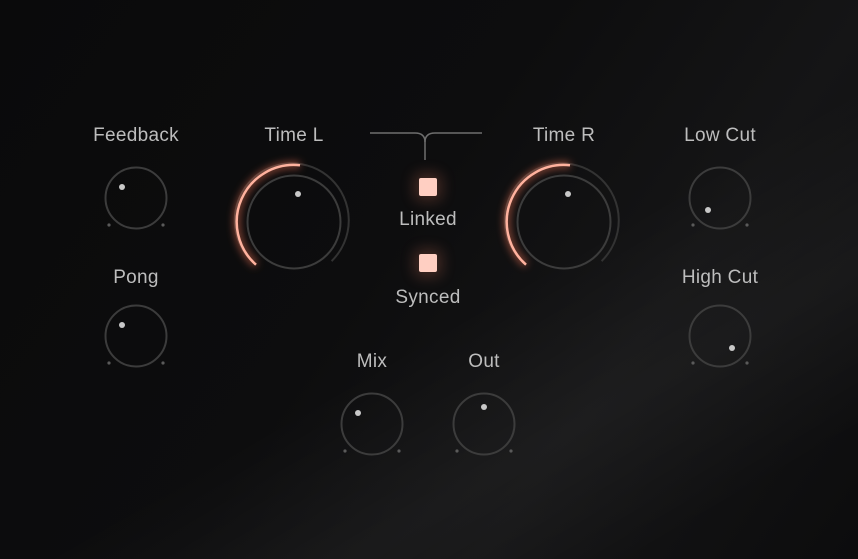  What do you see at coordinates (136, 135) in the screenshot?
I see `feedback-label: Feedback` at bounding box center [136, 135].